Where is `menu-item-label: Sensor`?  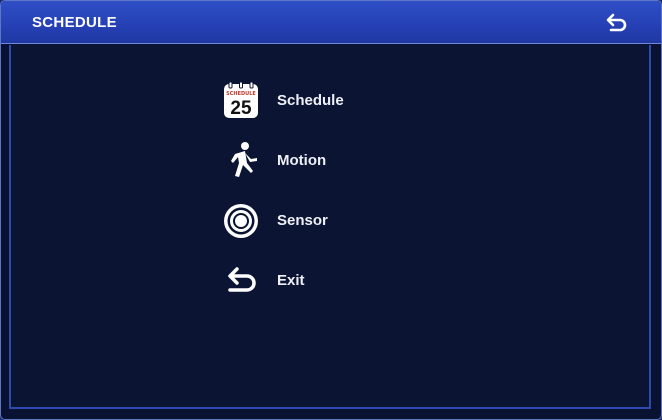 menu-item-label: Sensor is located at coordinates (302, 220).